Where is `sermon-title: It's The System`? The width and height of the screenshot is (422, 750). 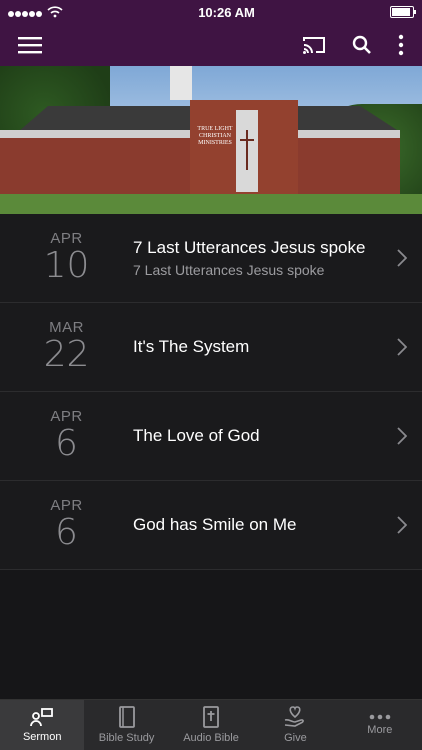 sermon-title: It's The System is located at coordinates (191, 346).